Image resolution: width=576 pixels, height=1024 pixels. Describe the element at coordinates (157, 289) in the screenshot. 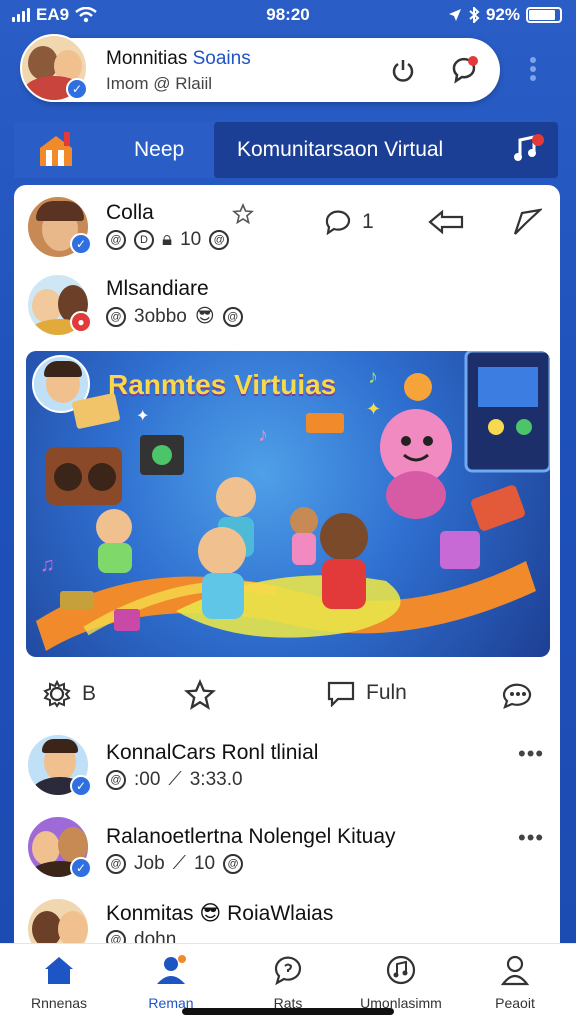

I see `post-author: Mlsandiare` at that location.